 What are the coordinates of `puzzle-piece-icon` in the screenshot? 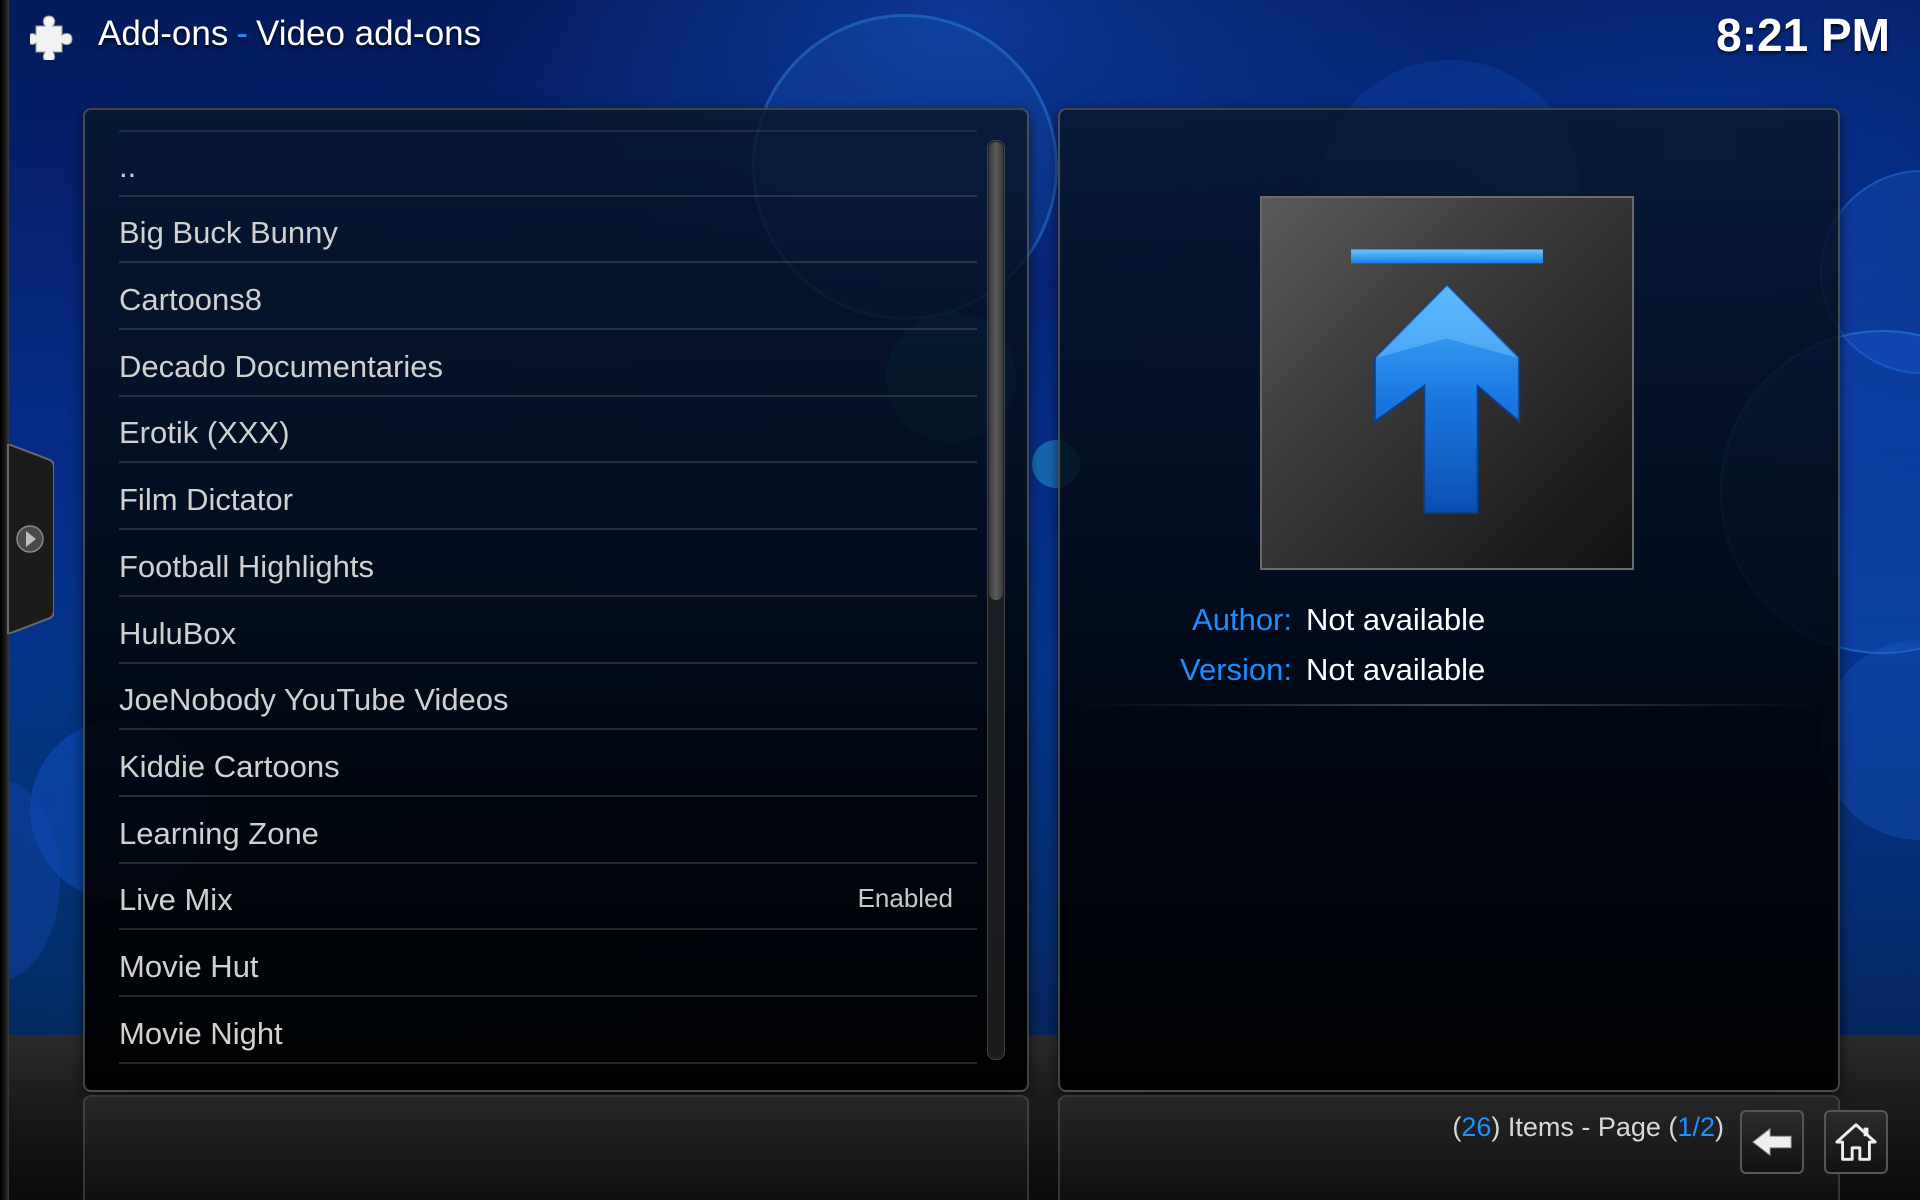 It's located at (51, 37).